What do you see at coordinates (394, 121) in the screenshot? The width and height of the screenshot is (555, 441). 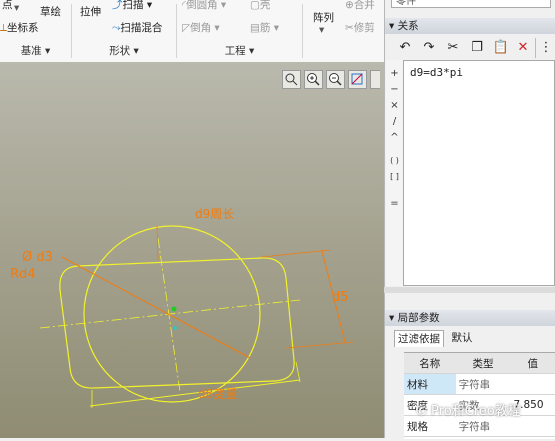 I see `operator-divide: /` at bounding box center [394, 121].